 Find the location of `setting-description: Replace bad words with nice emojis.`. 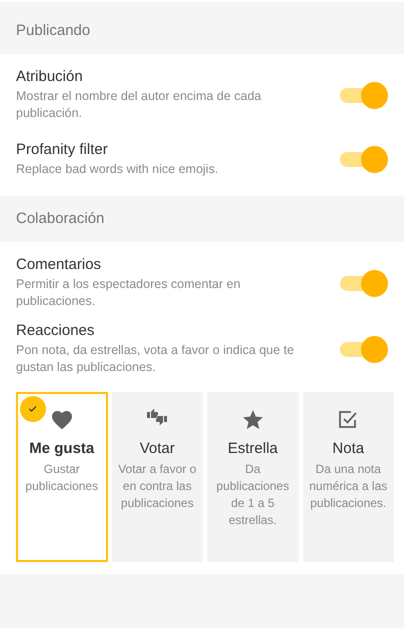

setting-description: Replace bad words with nice emojis. is located at coordinates (118, 169).